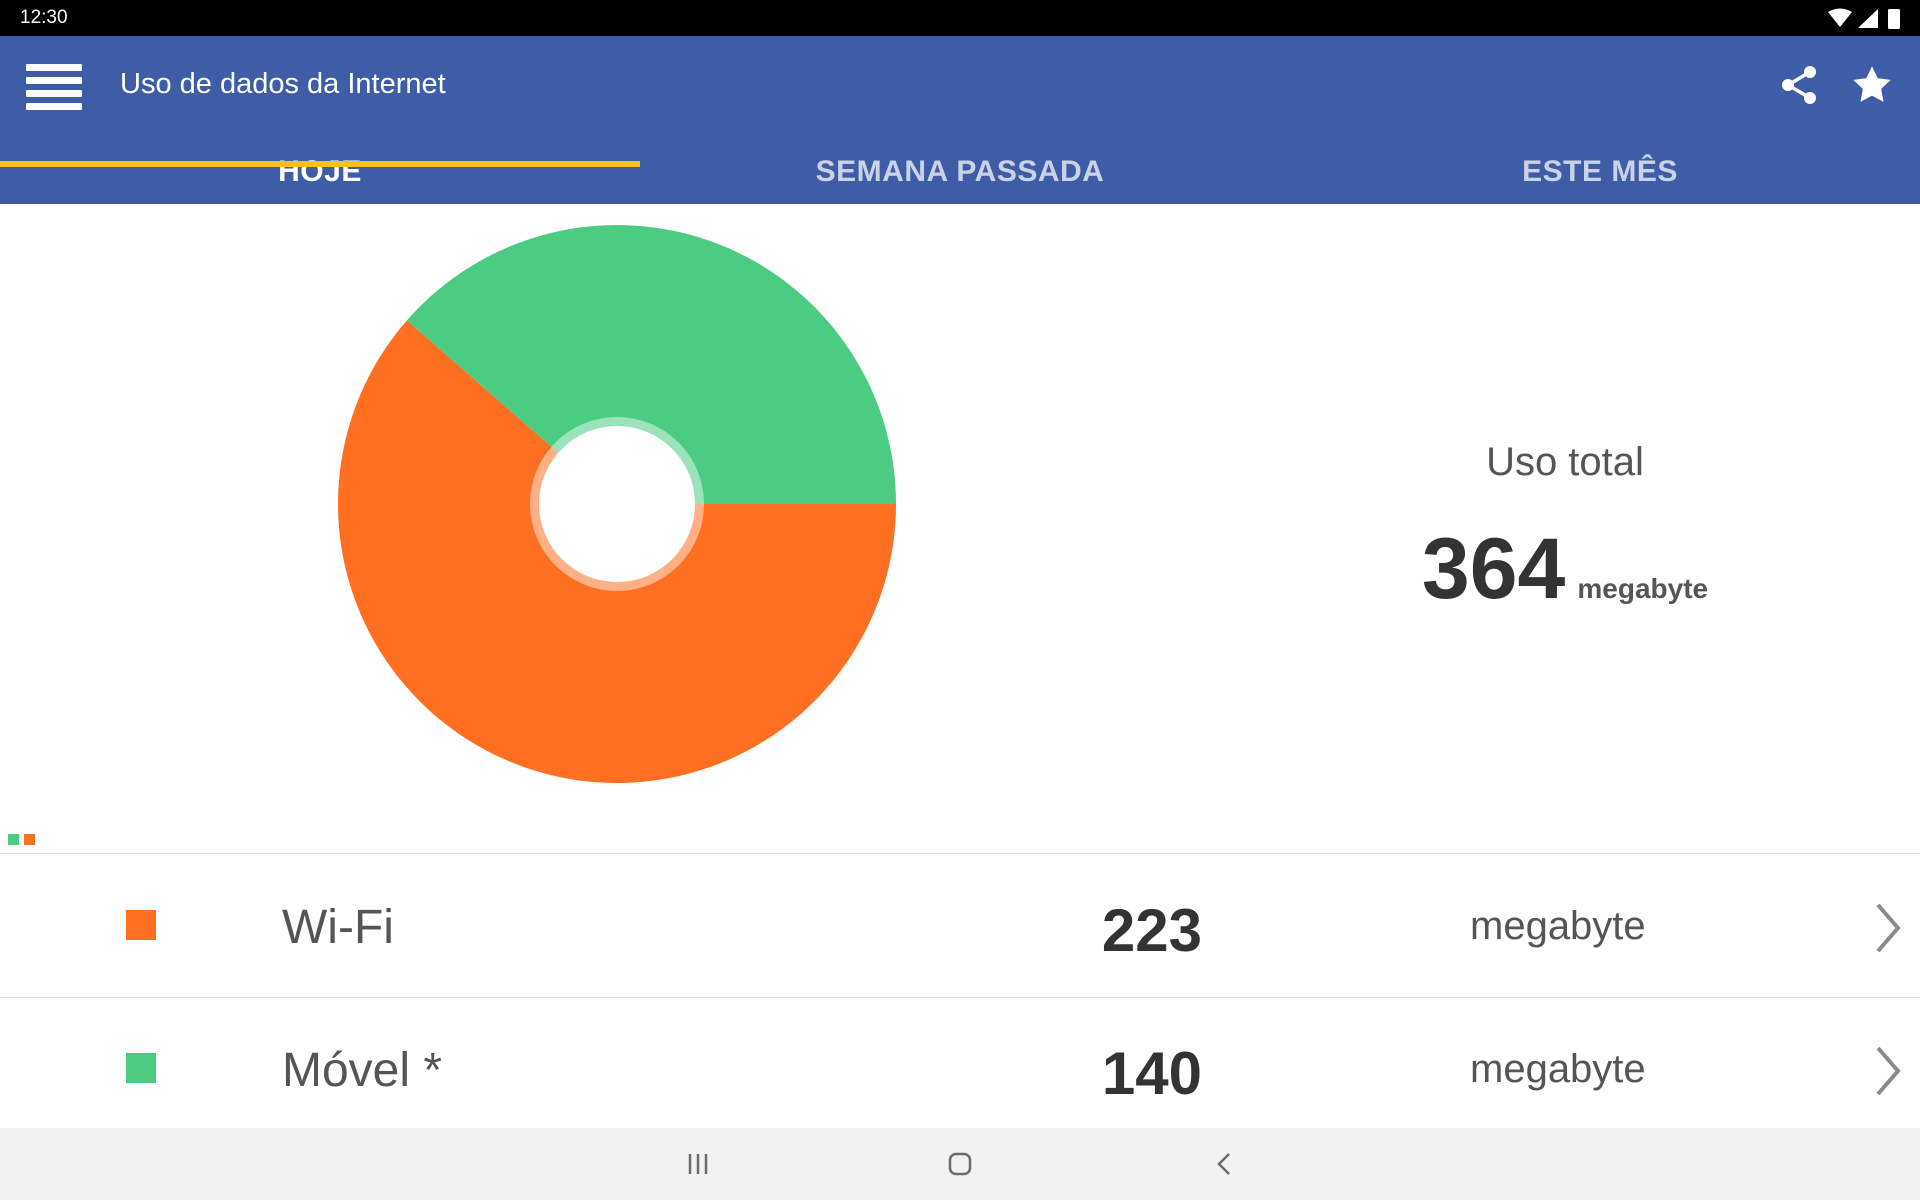 This screenshot has width=1920, height=1200. I want to click on legend-swatch-wifi, so click(29, 839).